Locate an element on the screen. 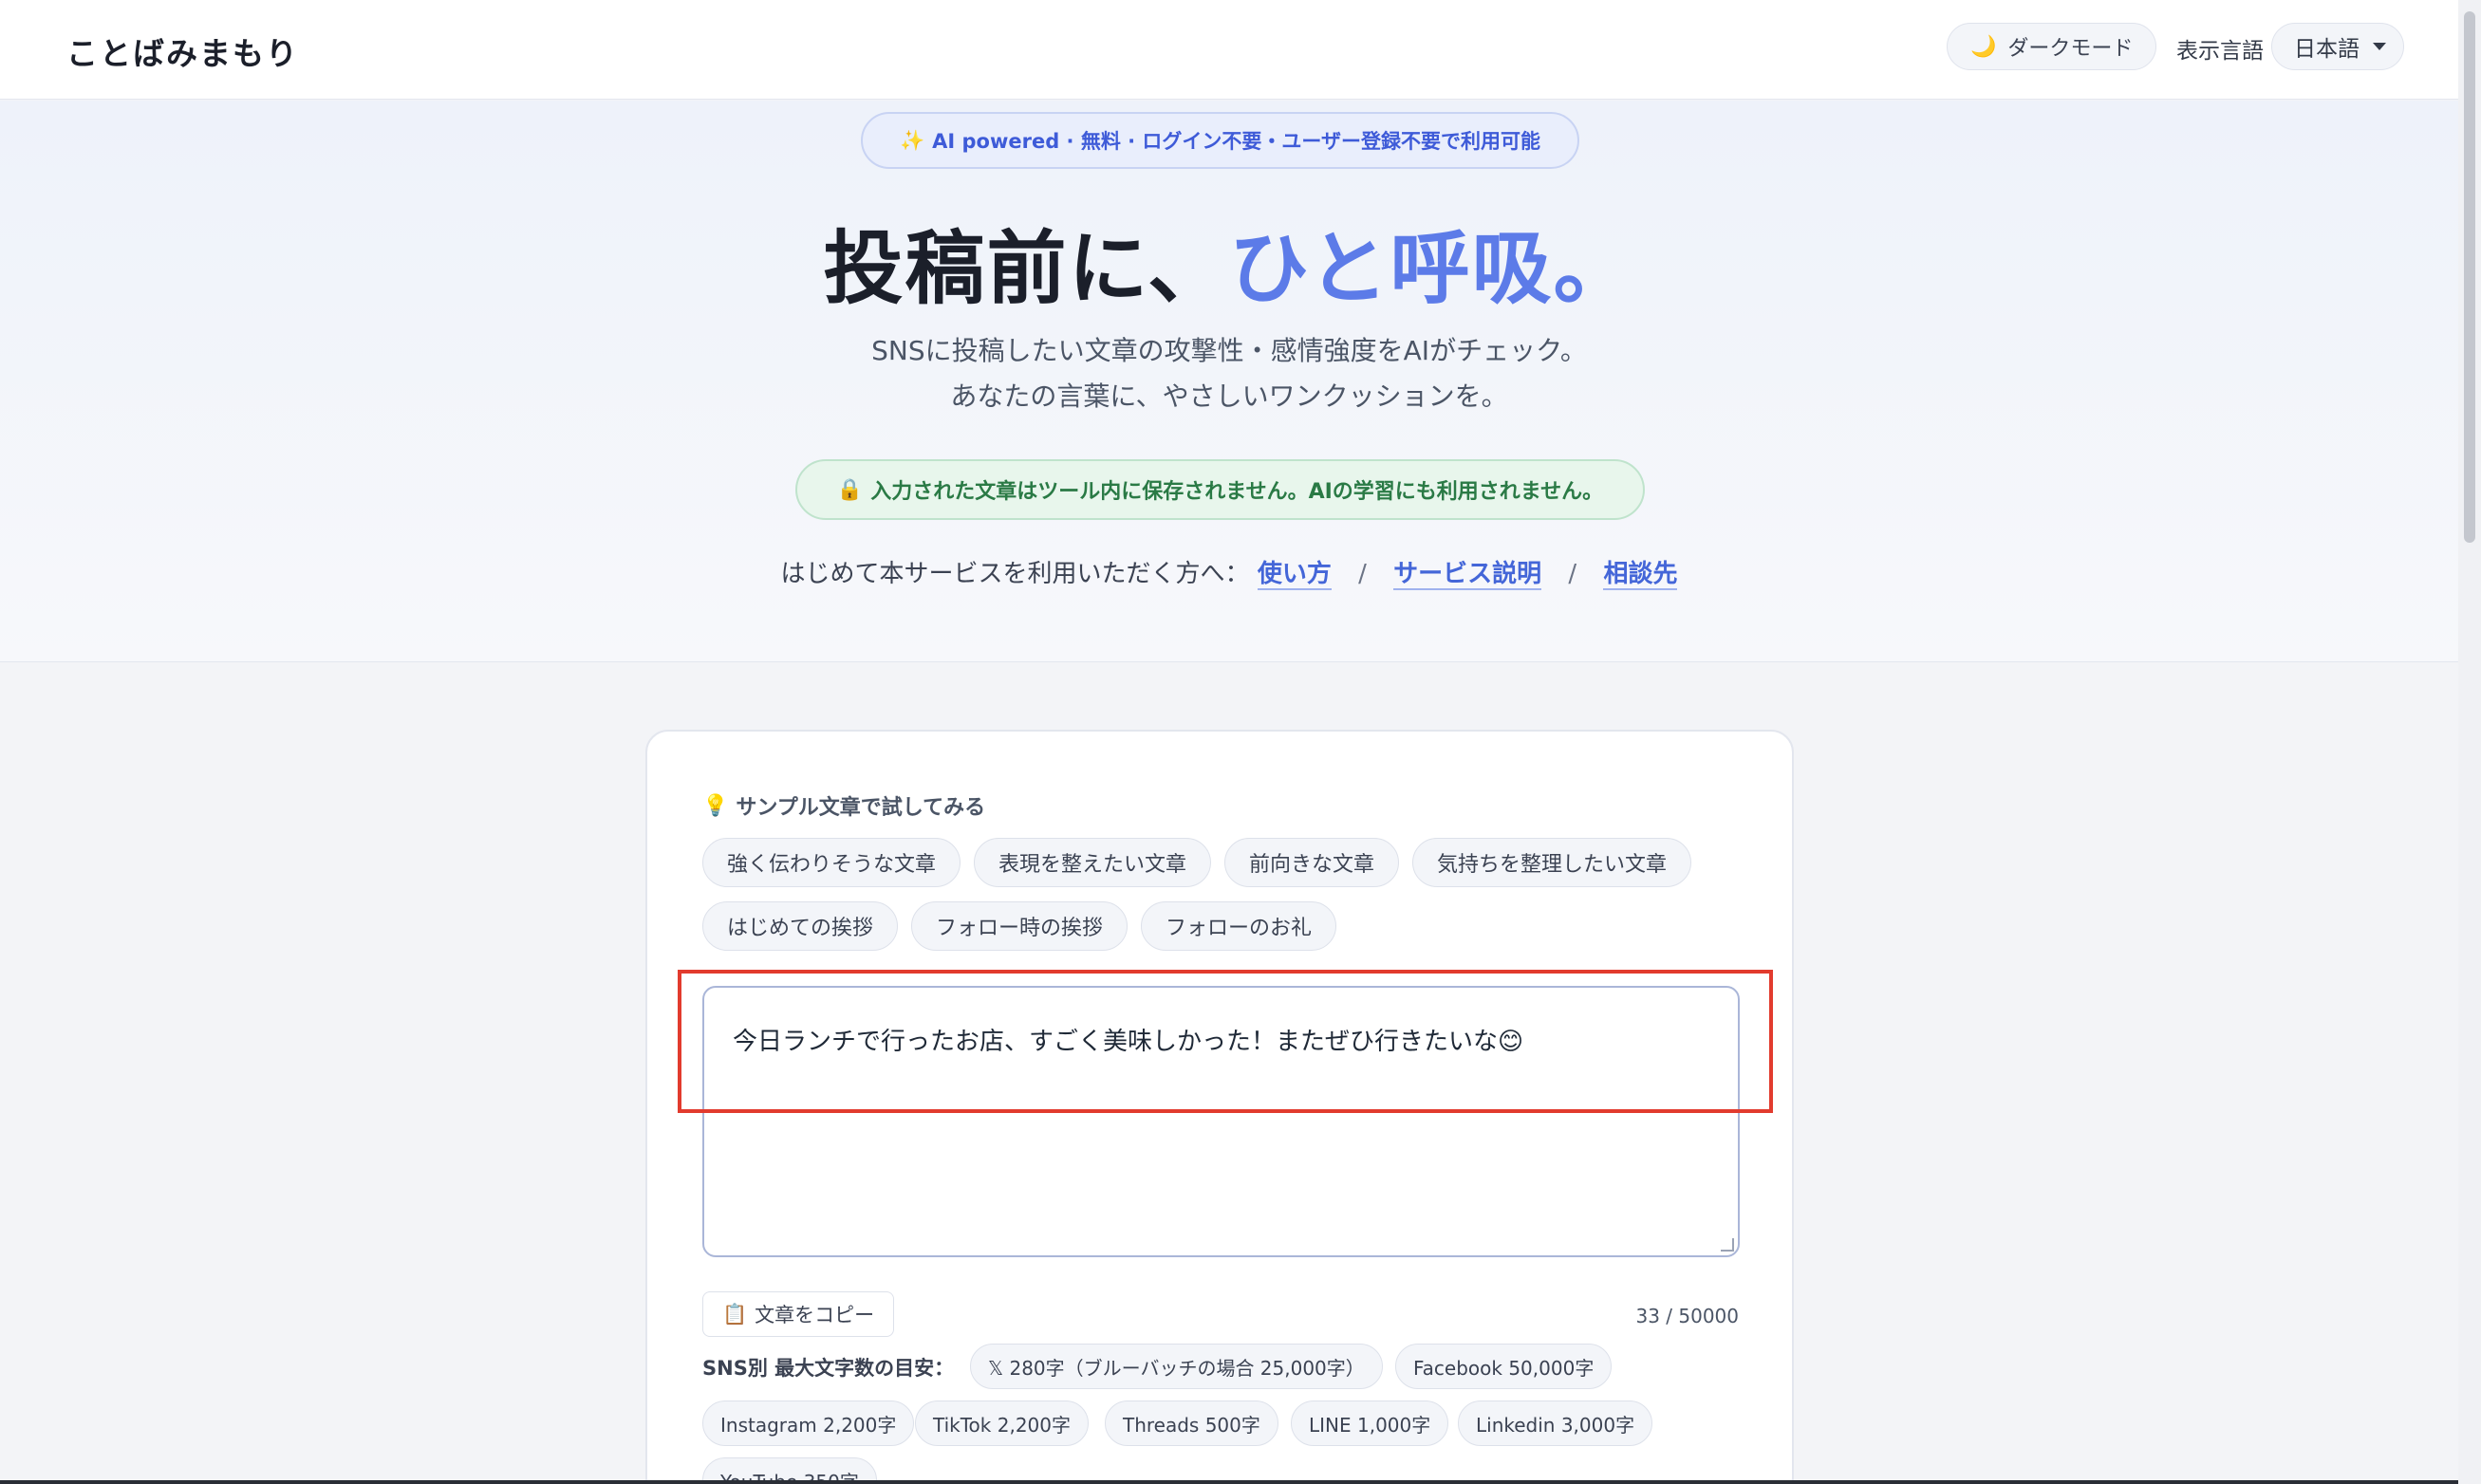 The width and height of the screenshot is (2481, 1484). ai-badge: ✨ AI powered · 無料 · ログイン不要・ユーザー登録不要で利用可能 is located at coordinates (1220, 141).